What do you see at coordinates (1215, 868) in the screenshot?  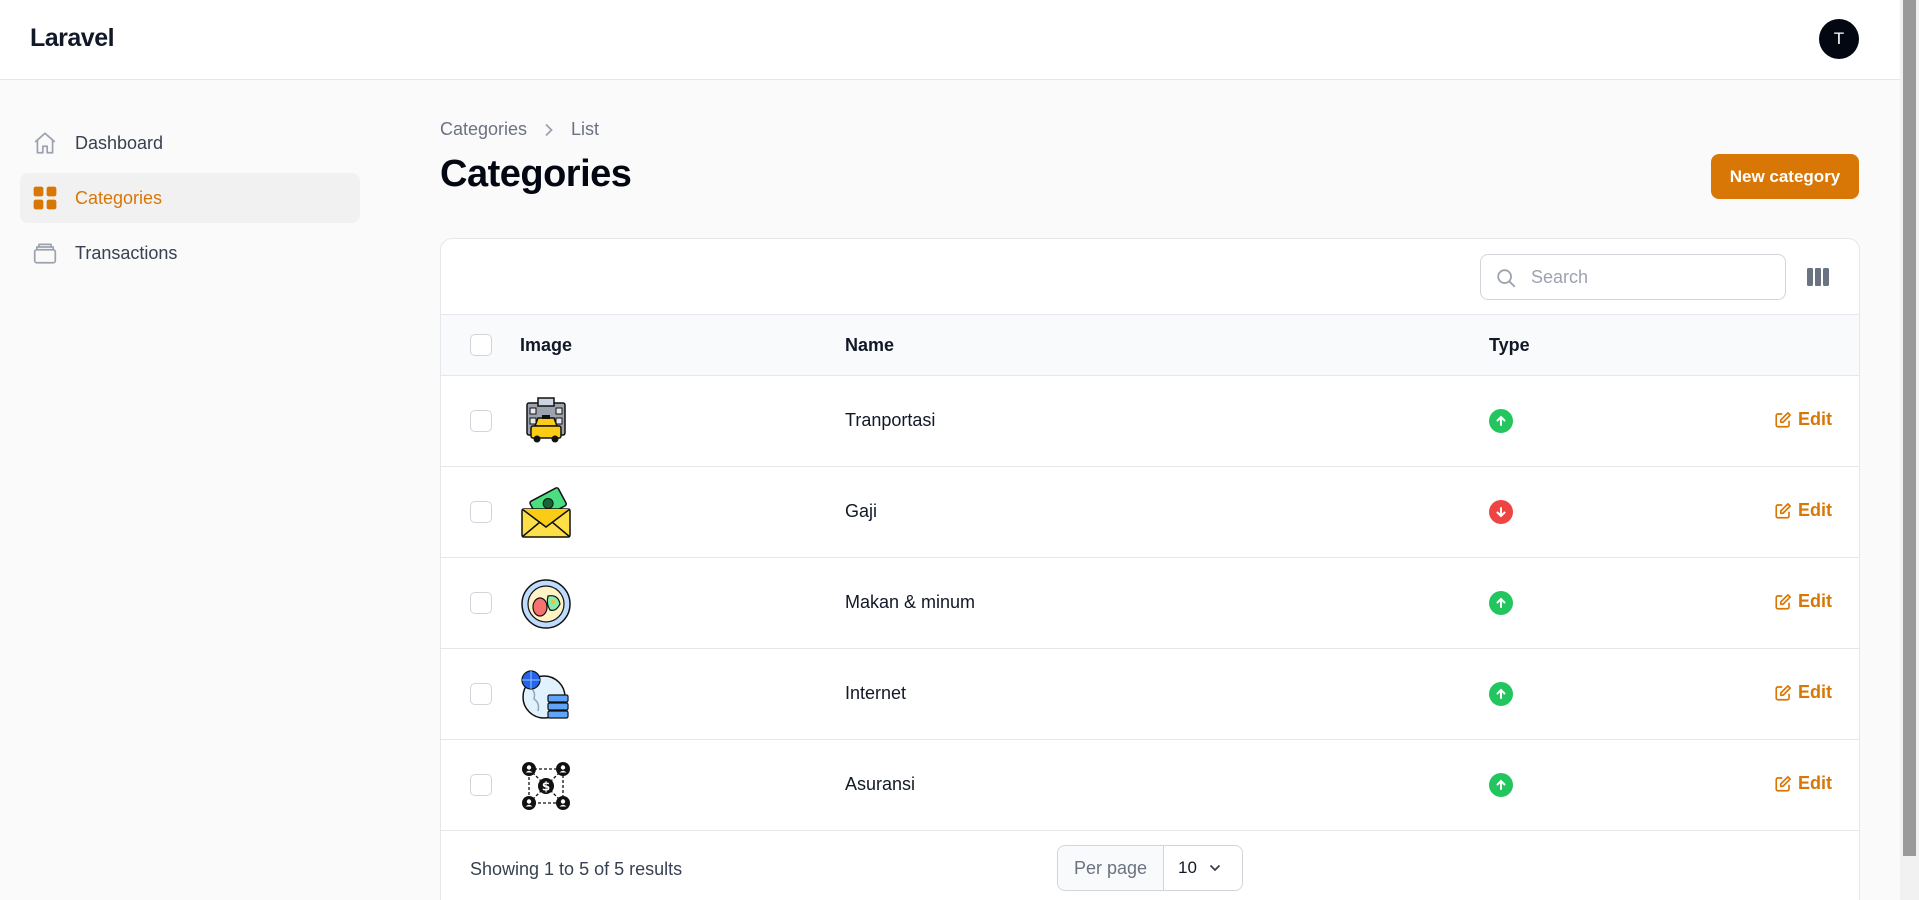 I see `chevron-down-icon` at bounding box center [1215, 868].